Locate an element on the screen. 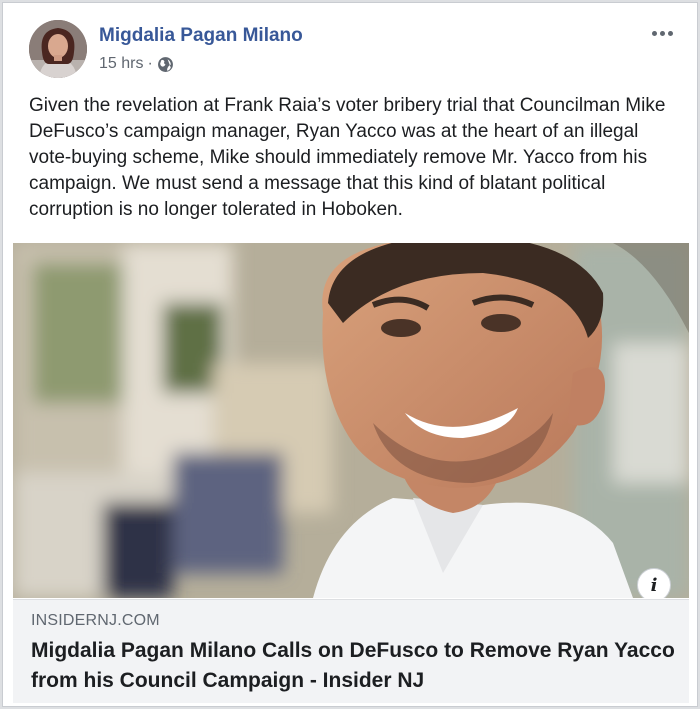  info-button: i is located at coordinates (654, 583).